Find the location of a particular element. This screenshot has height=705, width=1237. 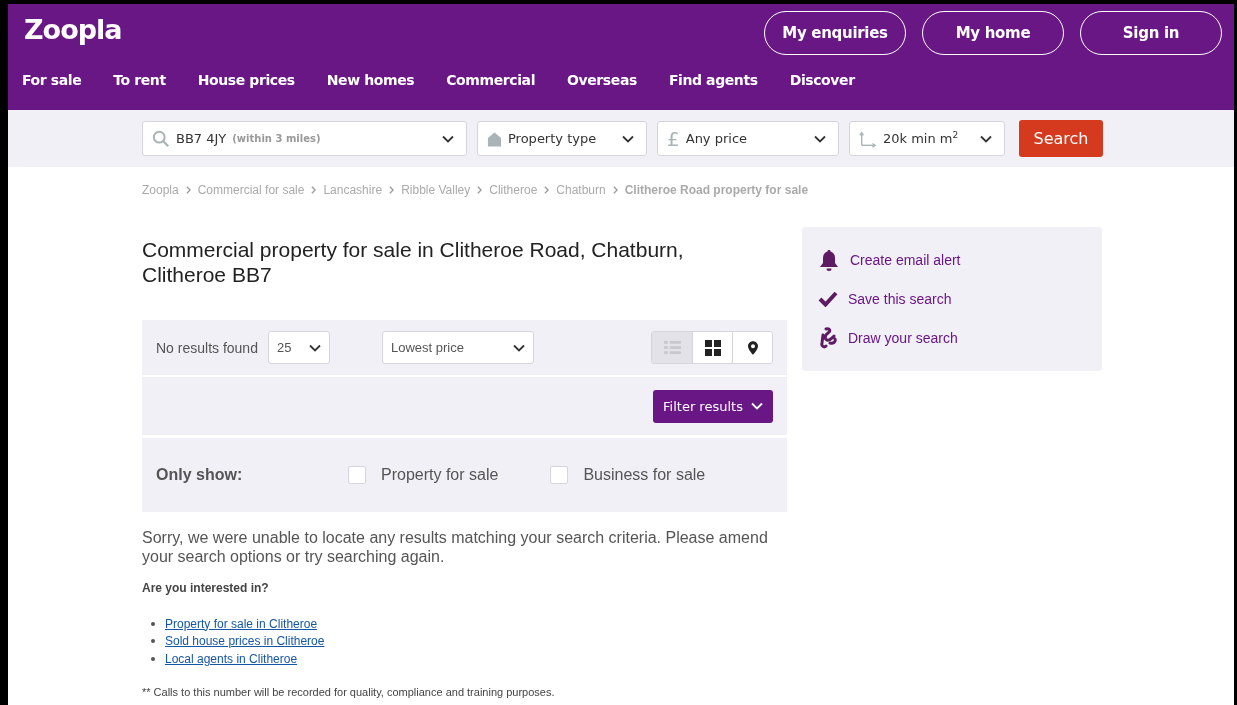

no-results-message: Sorry, we were unable to locate any results matching your search criteria. Please amend your search options or try searching again. is located at coordinates (455, 547).